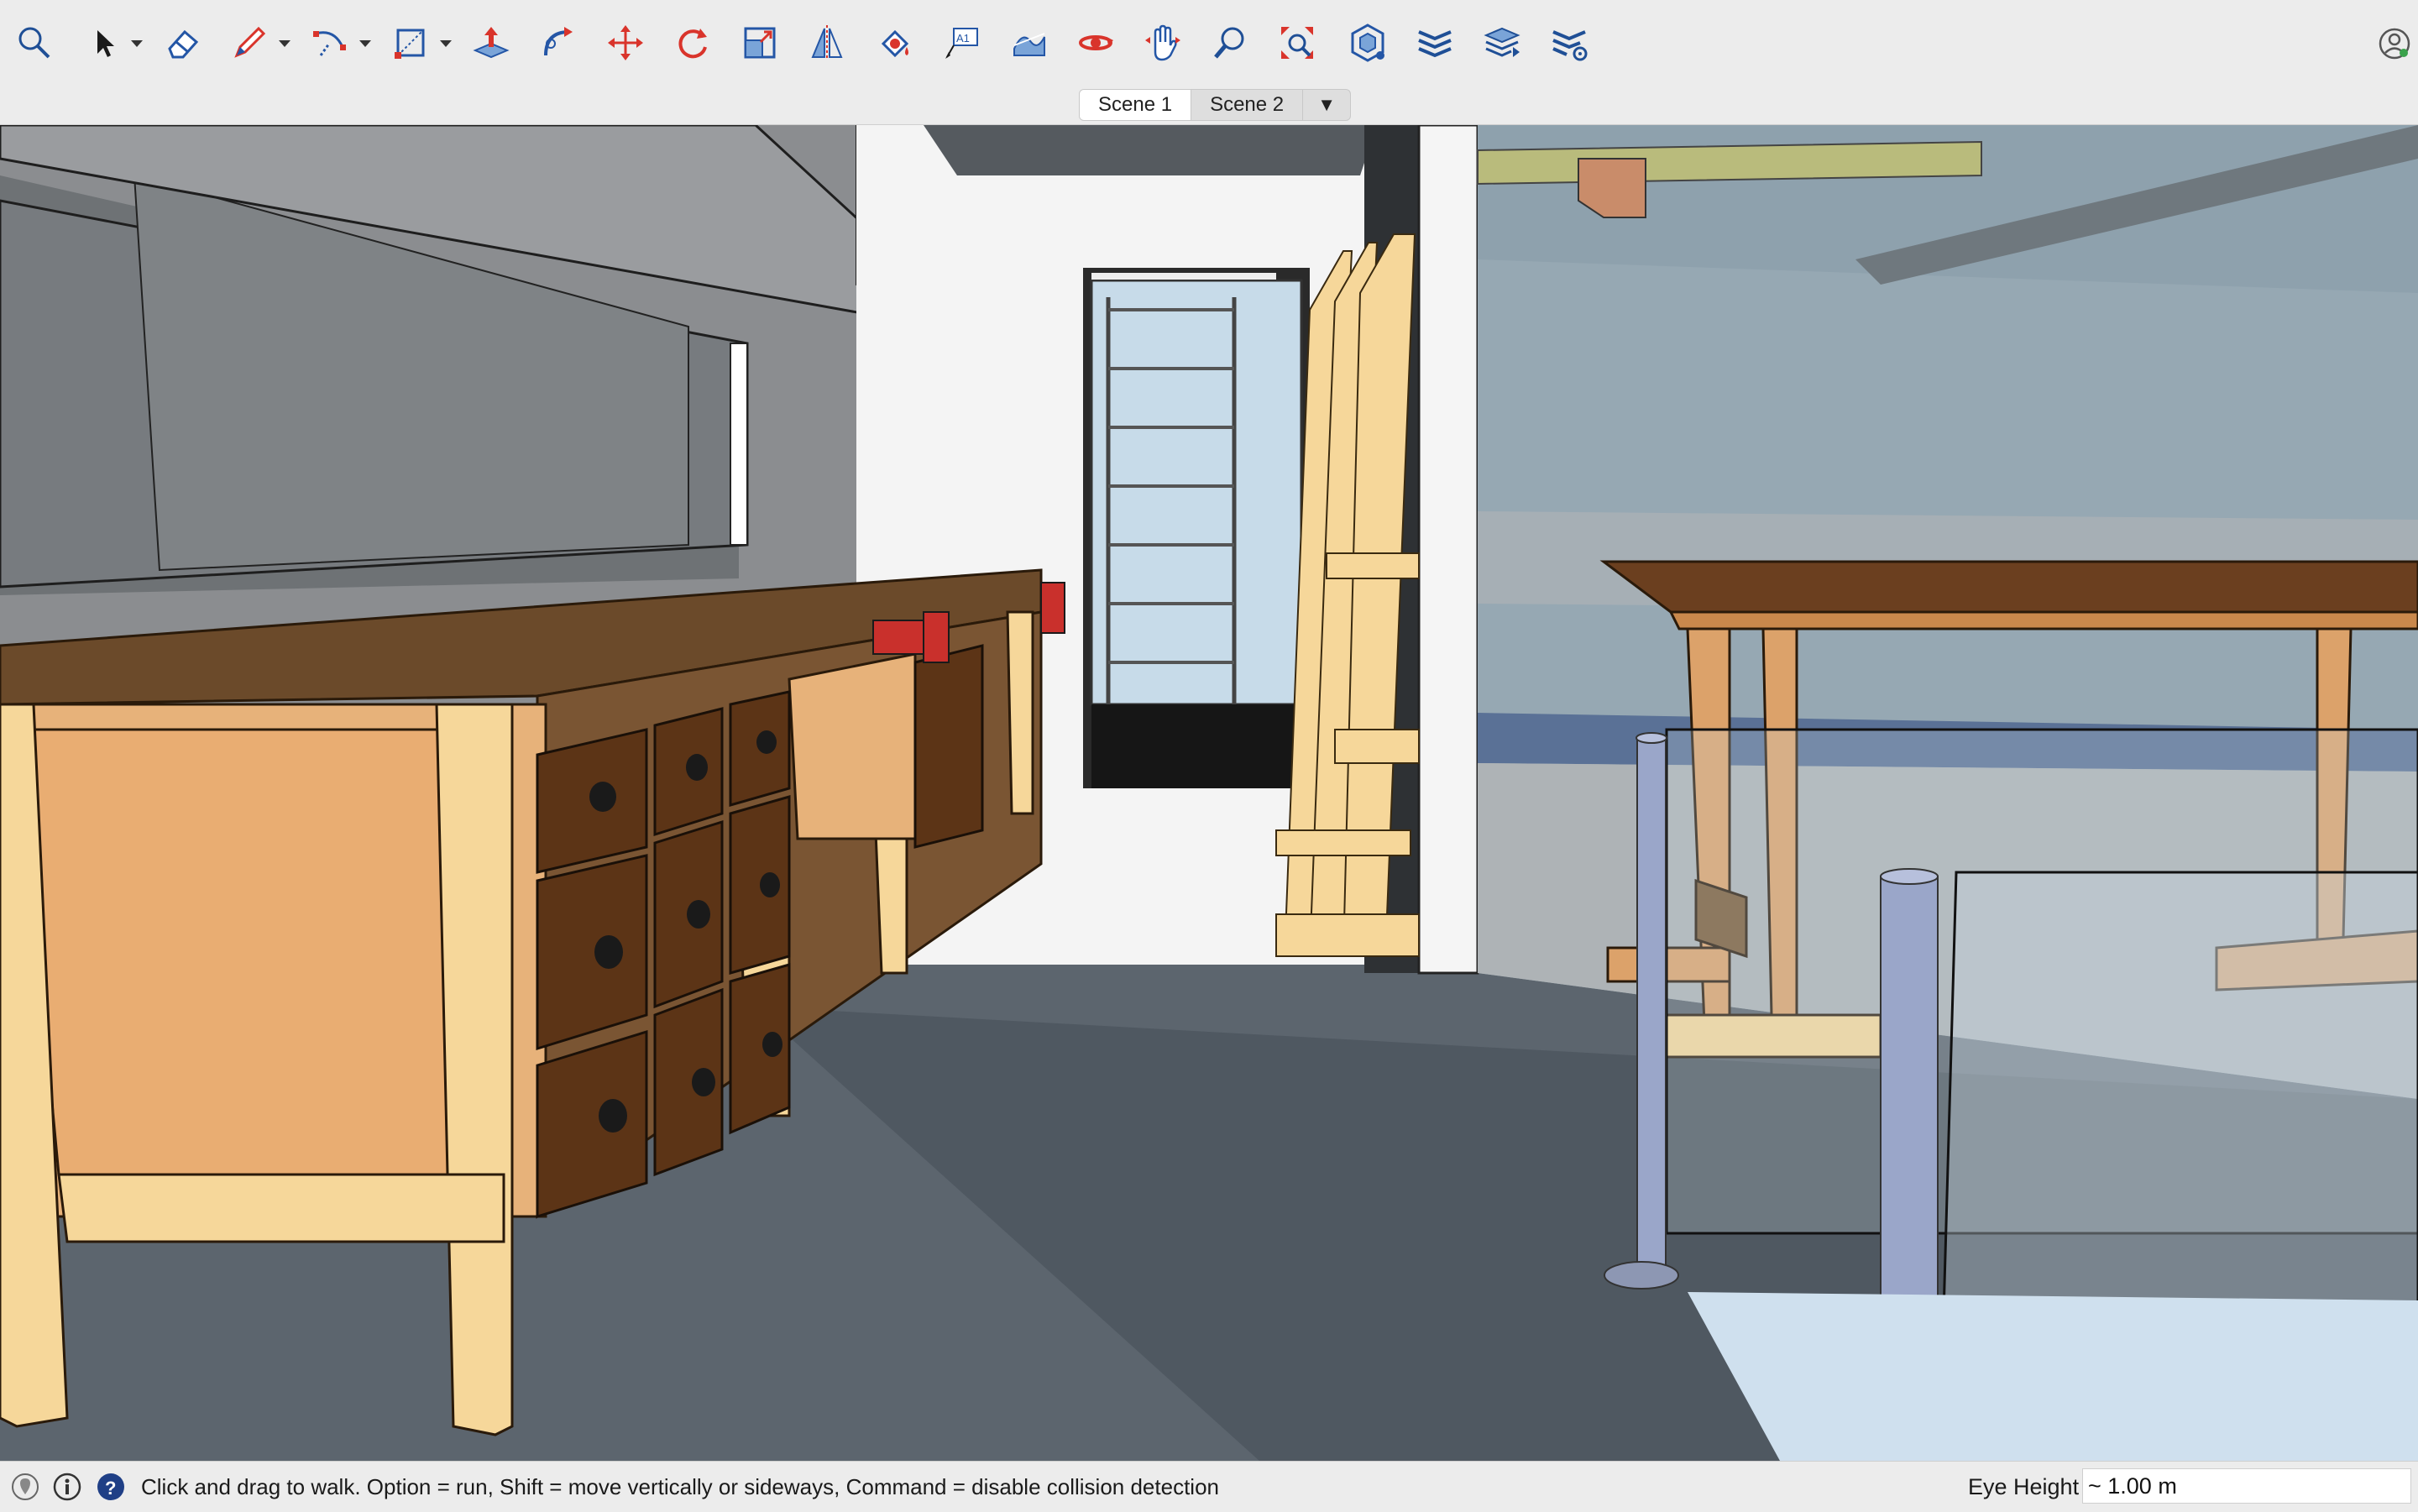 Image resolution: width=2418 pixels, height=1512 pixels. What do you see at coordinates (1569, 43) in the screenshot?
I see `styles-icon` at bounding box center [1569, 43].